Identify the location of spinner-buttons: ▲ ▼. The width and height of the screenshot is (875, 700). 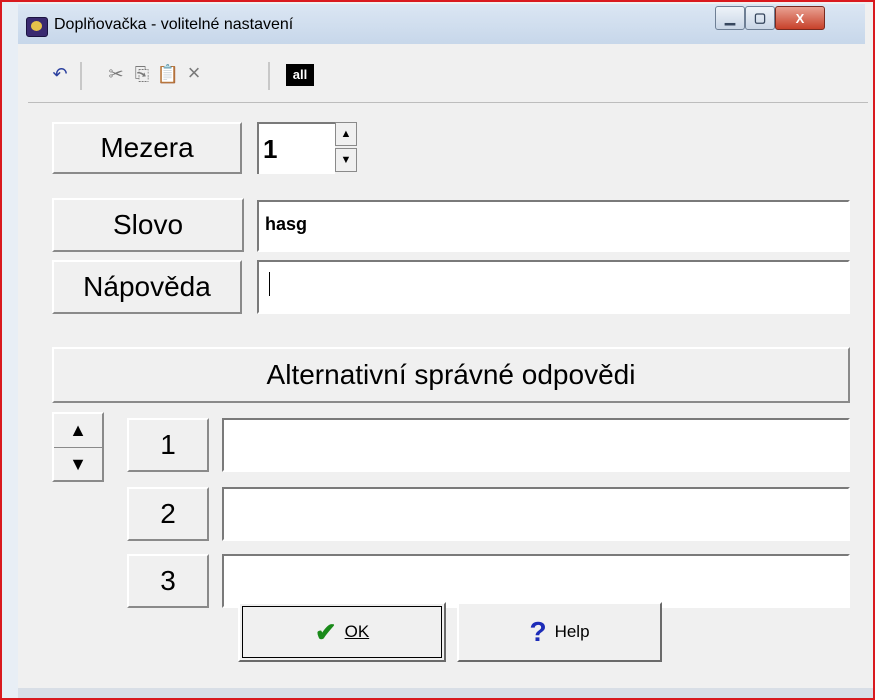
(347, 148).